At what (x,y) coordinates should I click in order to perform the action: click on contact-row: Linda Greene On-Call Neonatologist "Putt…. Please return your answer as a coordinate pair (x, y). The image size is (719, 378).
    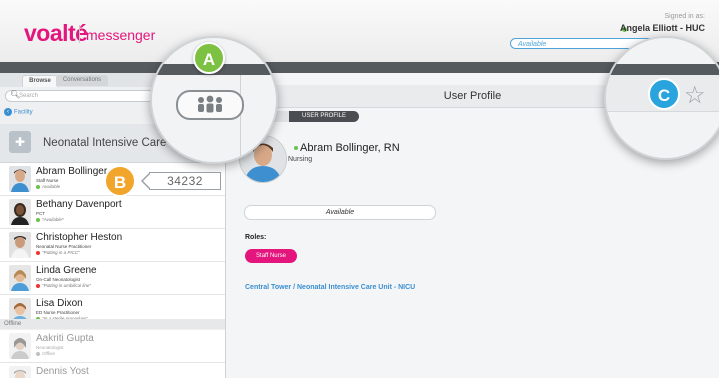
    Looking at the image, I should click on (112, 278).